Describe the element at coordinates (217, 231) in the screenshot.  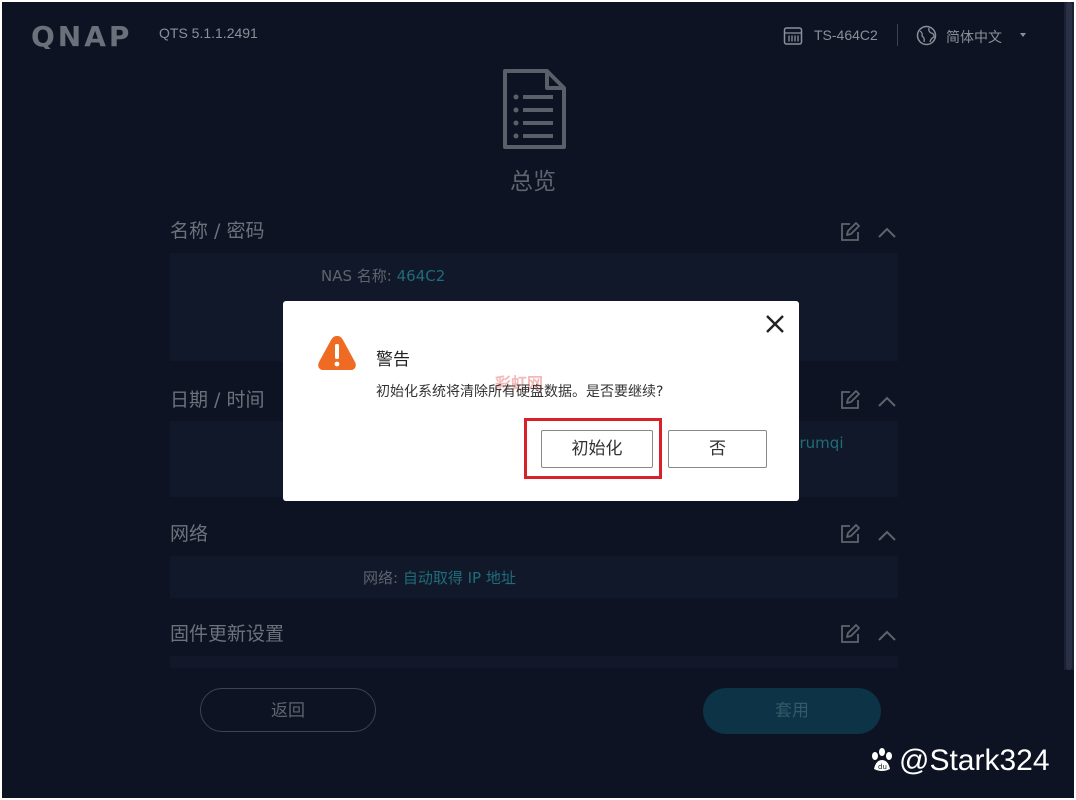
I see `section-title-name-password: 名称 / 密码` at that location.